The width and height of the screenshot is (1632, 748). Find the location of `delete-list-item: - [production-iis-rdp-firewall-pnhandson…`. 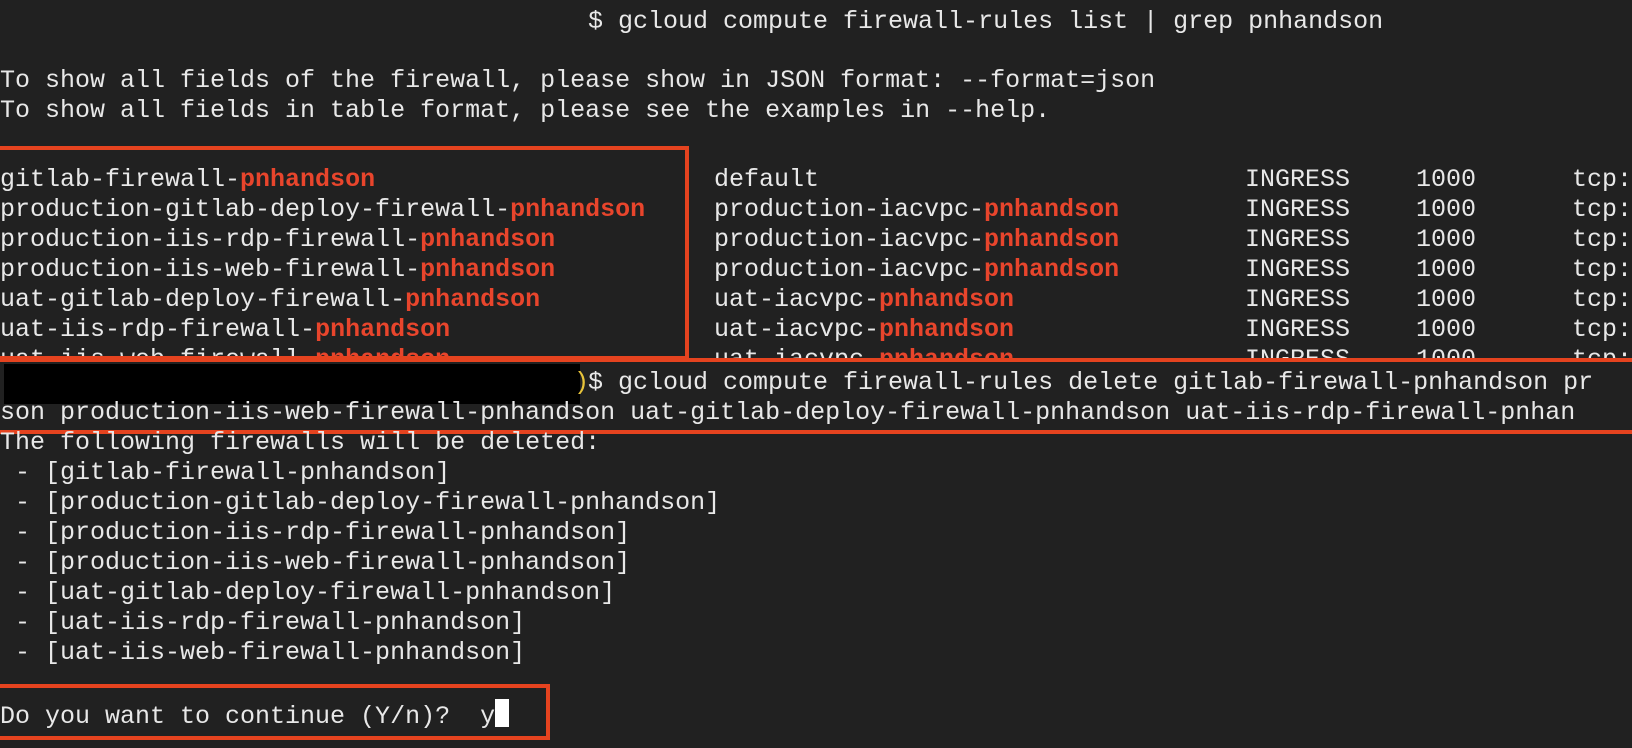

delete-list-item: - [production-iis-rdp-firewall-pnhandson… is located at coordinates (315, 532).